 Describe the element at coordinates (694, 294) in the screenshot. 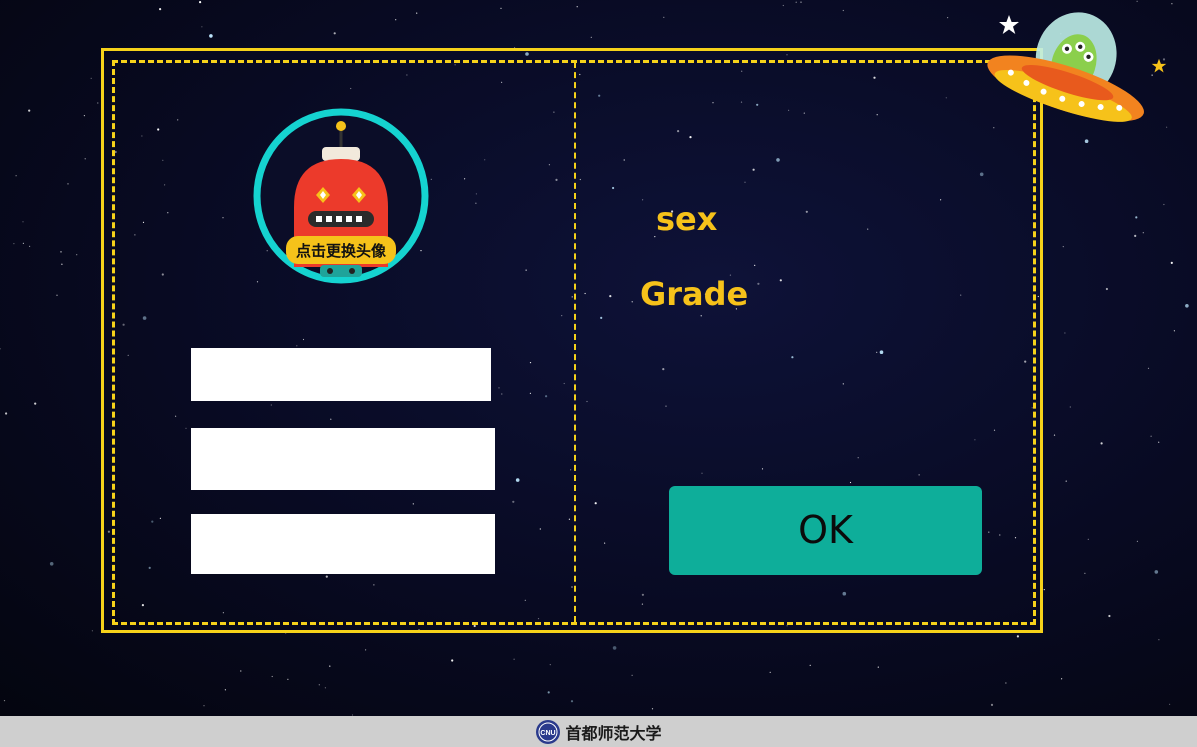

I see `grade-label: Grade` at that location.